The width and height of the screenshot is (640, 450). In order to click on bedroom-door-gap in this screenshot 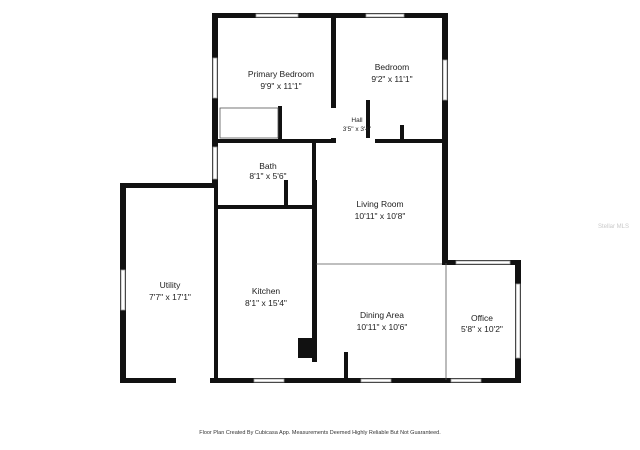, I will do `click(355, 141)`.